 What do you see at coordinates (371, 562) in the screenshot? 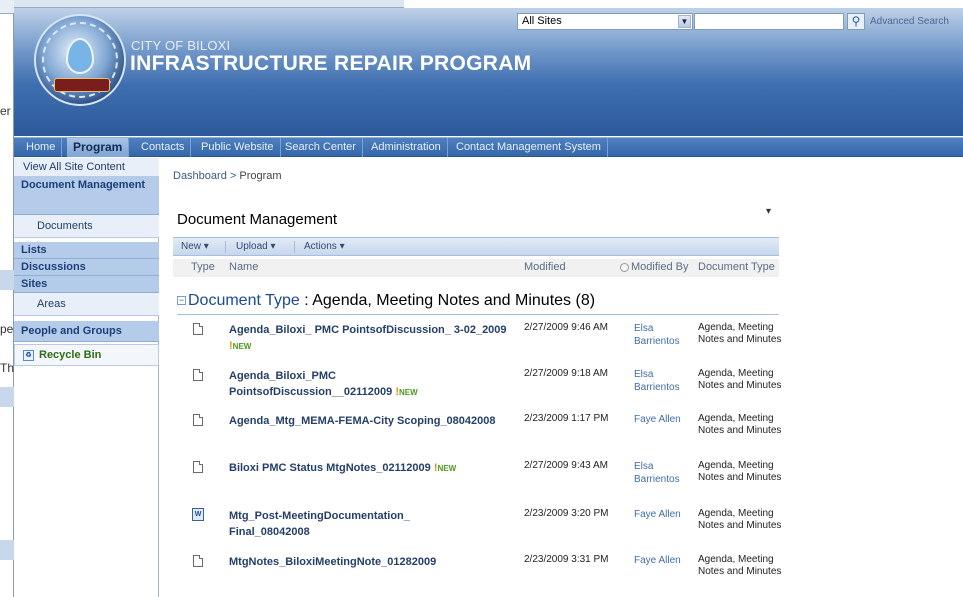
I see `document-link: MtgNotes_BiloxiMeetingNote_01282009` at bounding box center [371, 562].